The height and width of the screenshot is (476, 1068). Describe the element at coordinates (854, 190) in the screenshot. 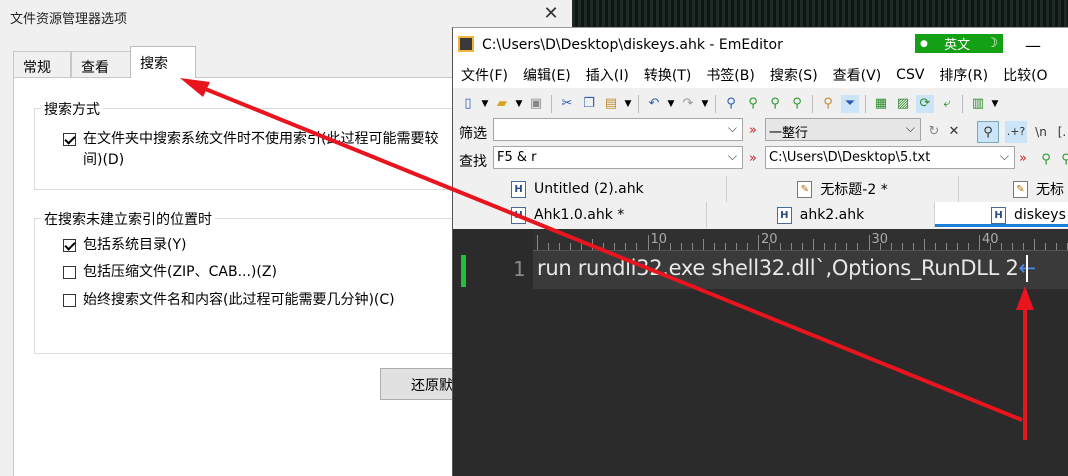

I see `tab-label: 无标题-2 *` at that location.